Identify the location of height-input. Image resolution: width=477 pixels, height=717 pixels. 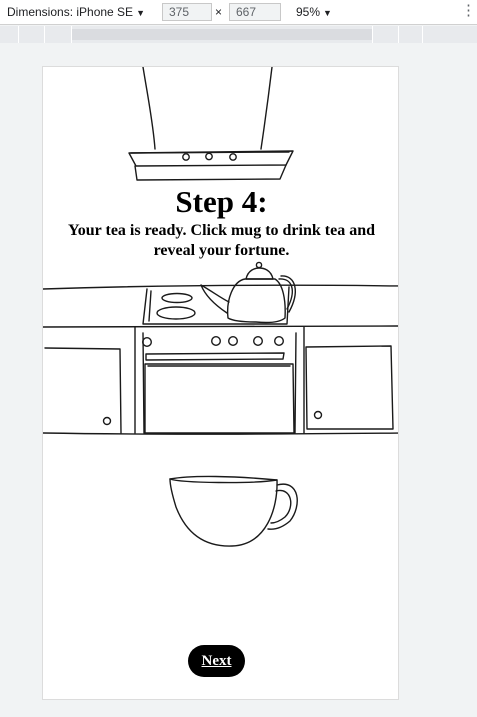
(255, 12).